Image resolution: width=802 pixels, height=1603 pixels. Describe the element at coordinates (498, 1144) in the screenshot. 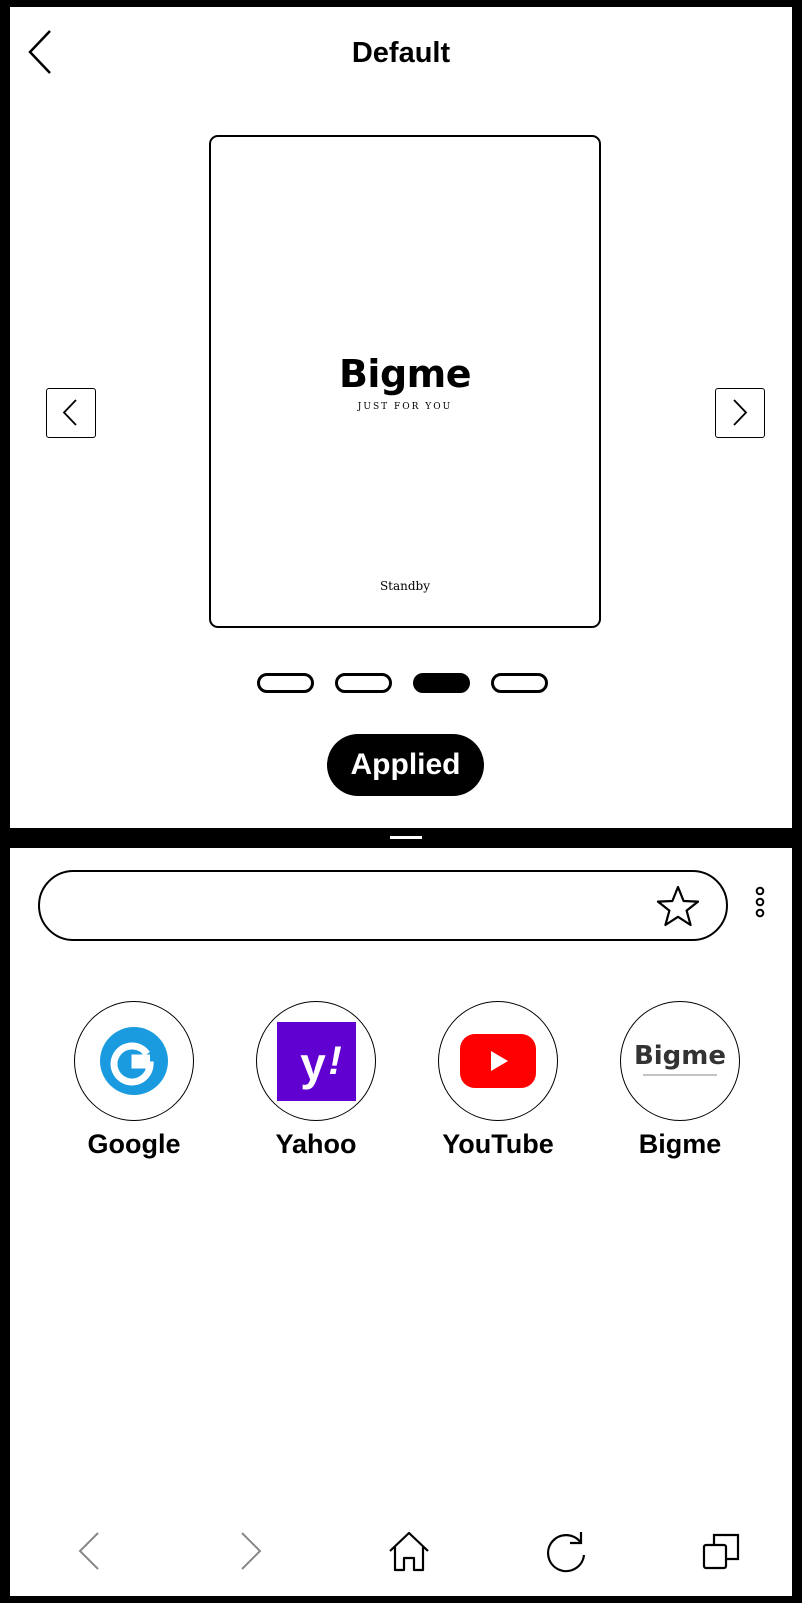

I see `shortcut-label: YouTube` at that location.